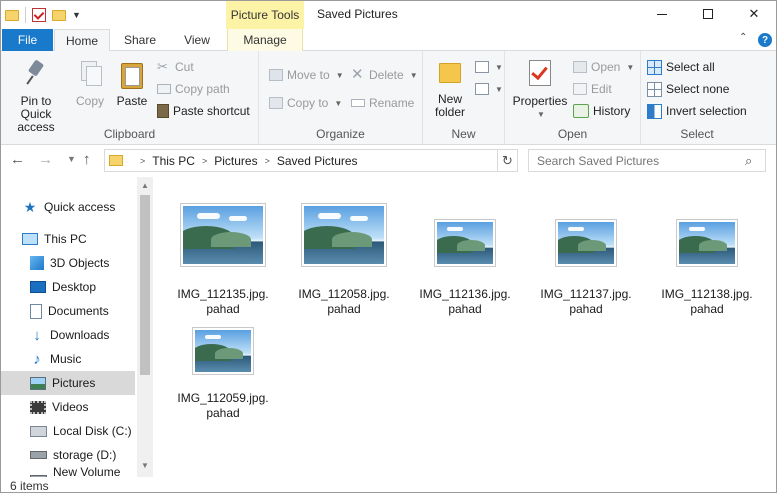  I want to click on pin-quick-access-button: Pin to Quick access, so click(36, 96).